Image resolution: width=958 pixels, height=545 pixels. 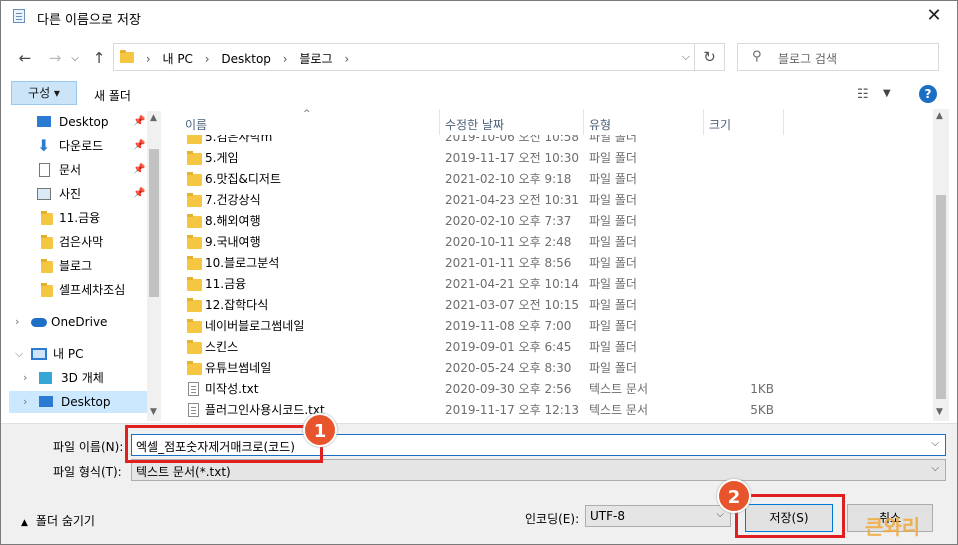 What do you see at coordinates (600, 124) in the screenshot?
I see `col-type: 유형` at bounding box center [600, 124].